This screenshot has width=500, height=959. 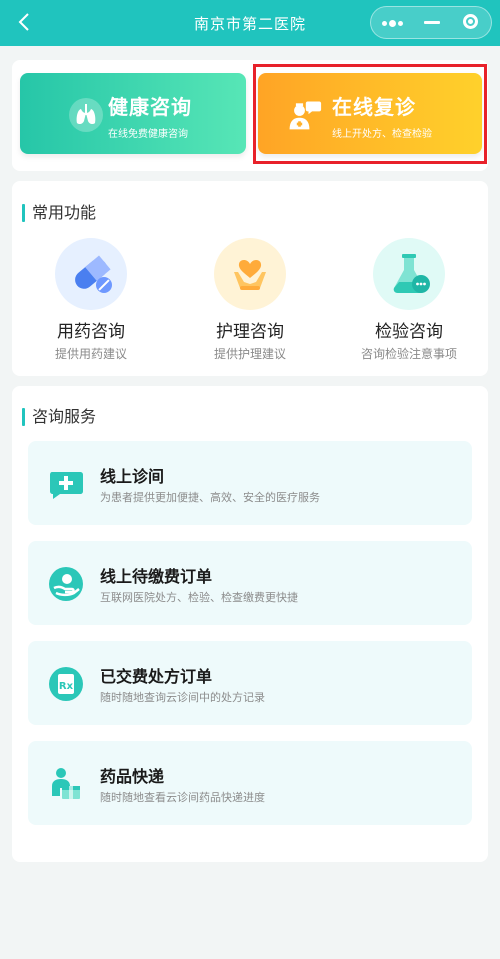 What do you see at coordinates (91, 332) in the screenshot?
I see `item-label: 用药咨询` at bounding box center [91, 332].